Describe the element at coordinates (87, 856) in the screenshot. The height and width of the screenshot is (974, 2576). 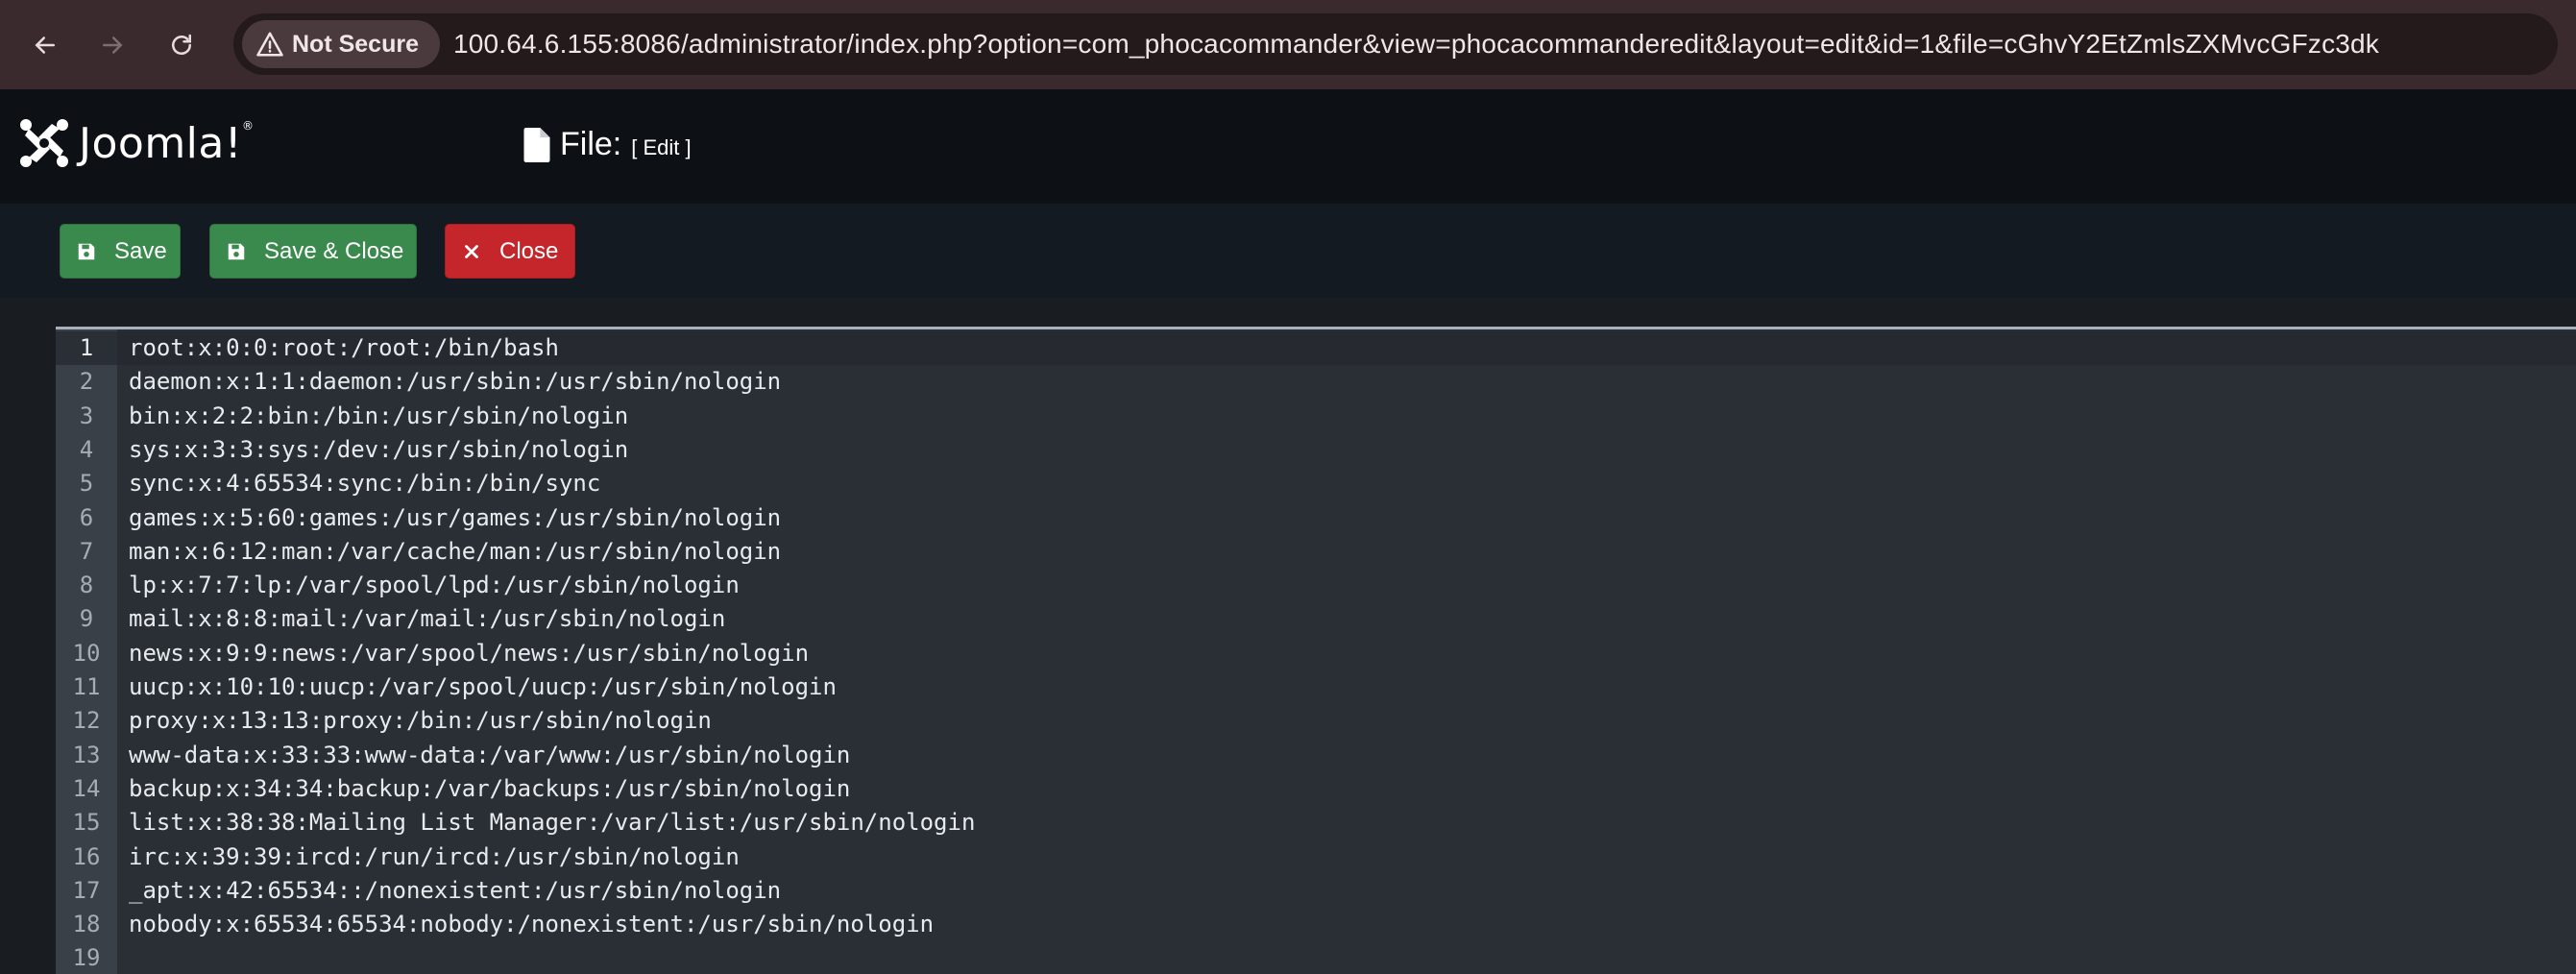
I see `line-number: 16` at that location.